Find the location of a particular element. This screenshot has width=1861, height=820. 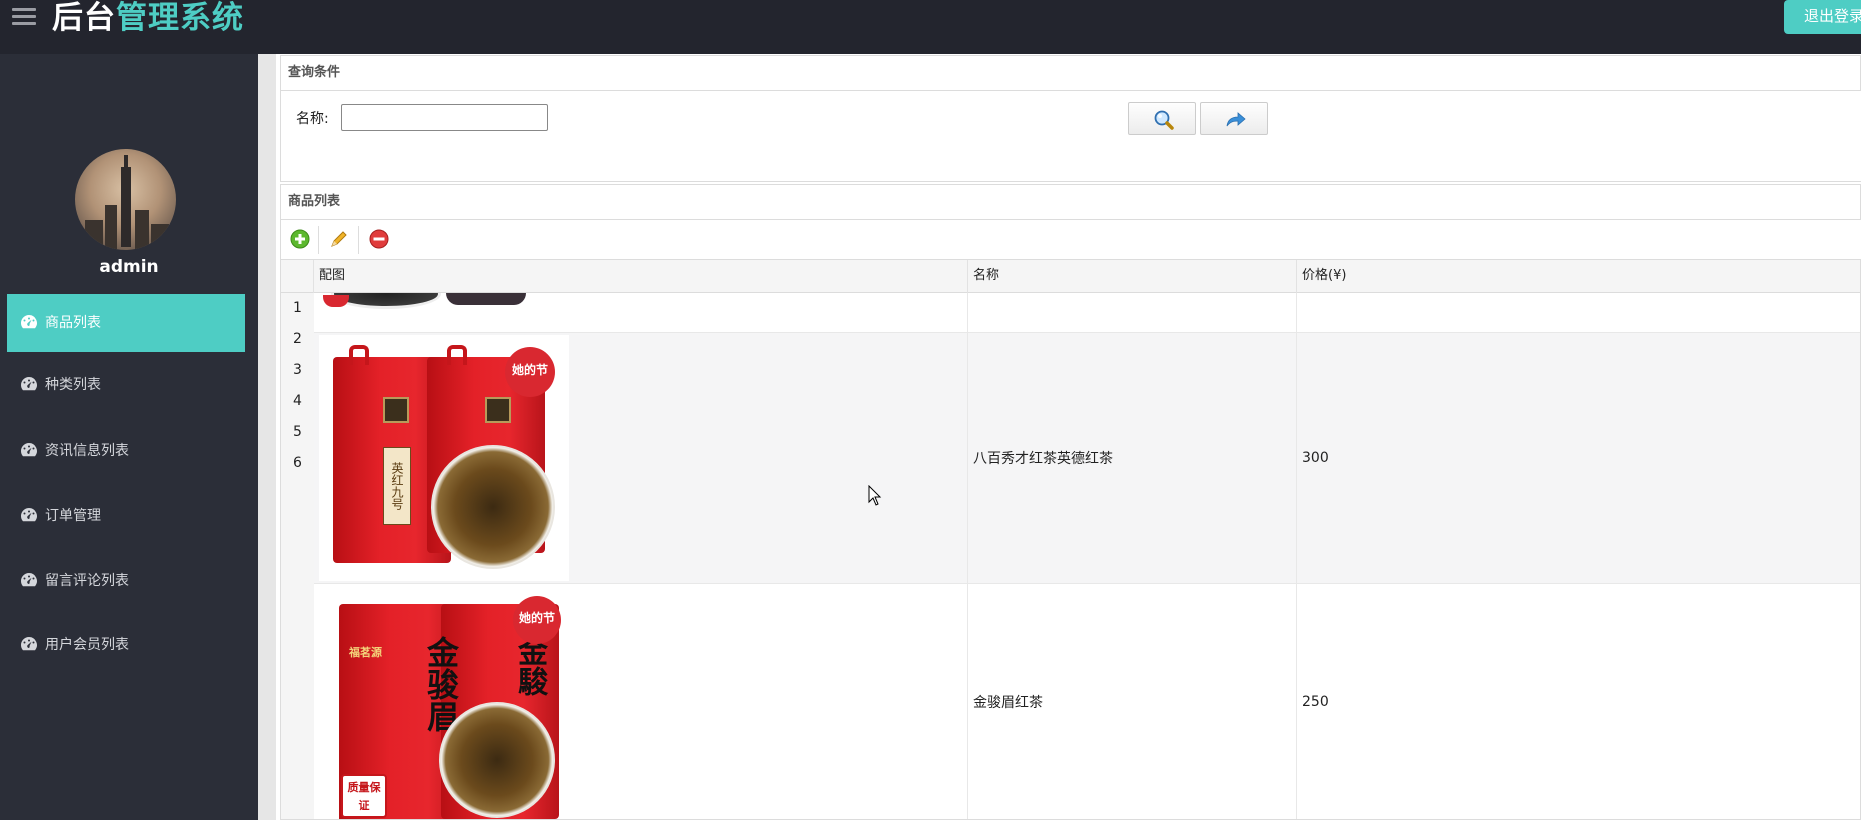

table-row is located at coordinates (1087, 313).